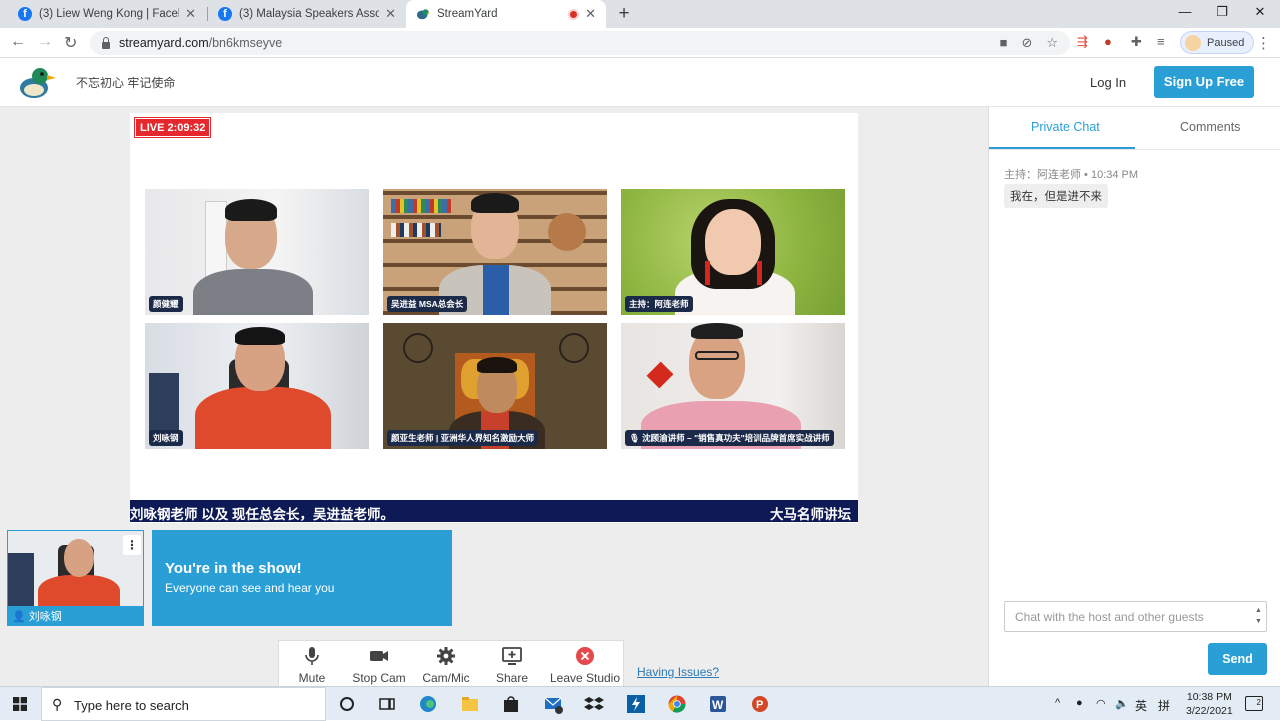  Describe the element at coordinates (707, 273) in the screenshot. I see `earring` at that location.